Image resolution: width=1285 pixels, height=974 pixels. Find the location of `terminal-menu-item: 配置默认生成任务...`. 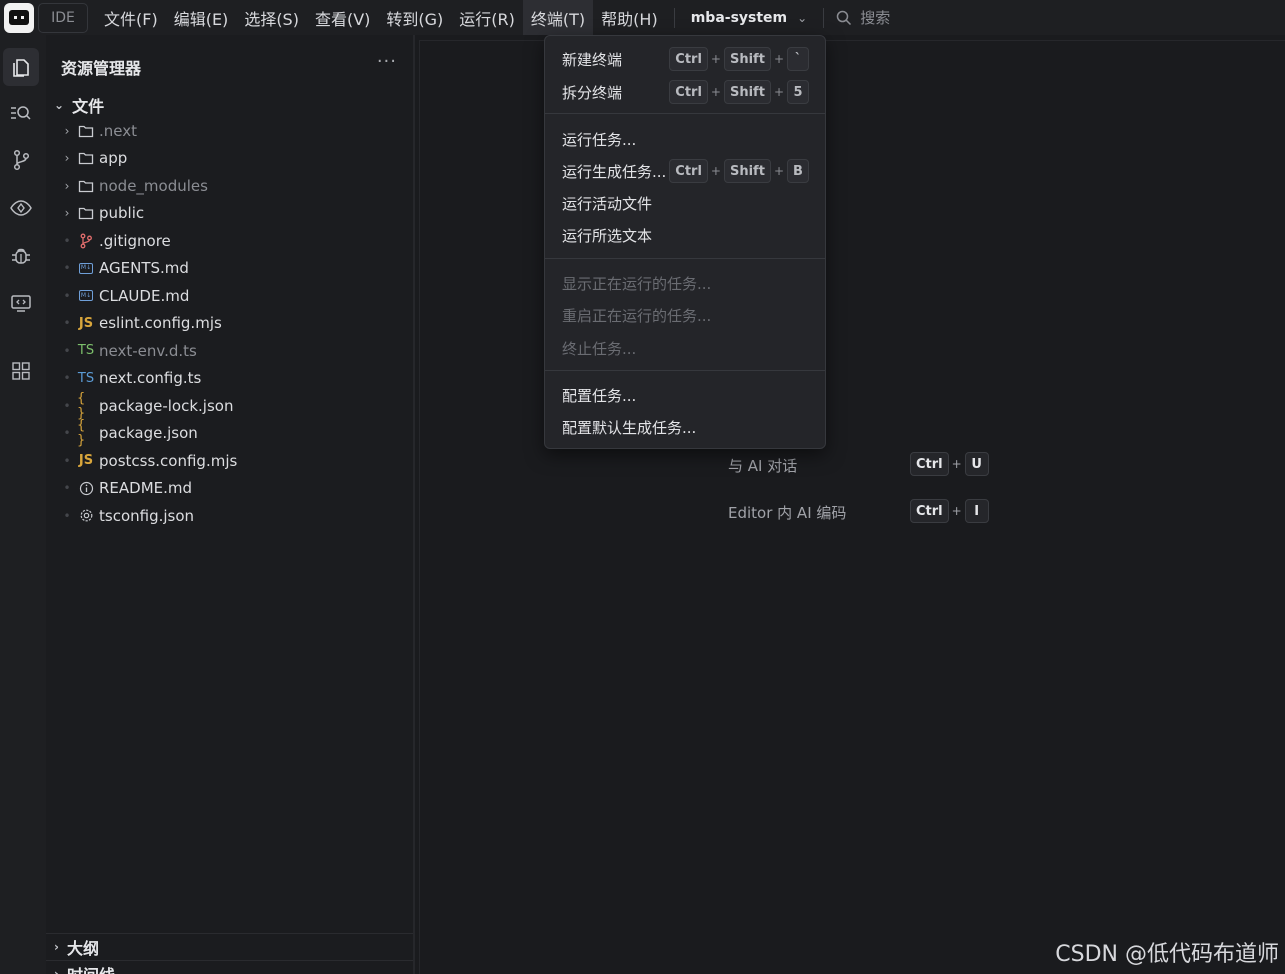

terminal-menu-item: 配置默认生成任务... is located at coordinates (685, 427).